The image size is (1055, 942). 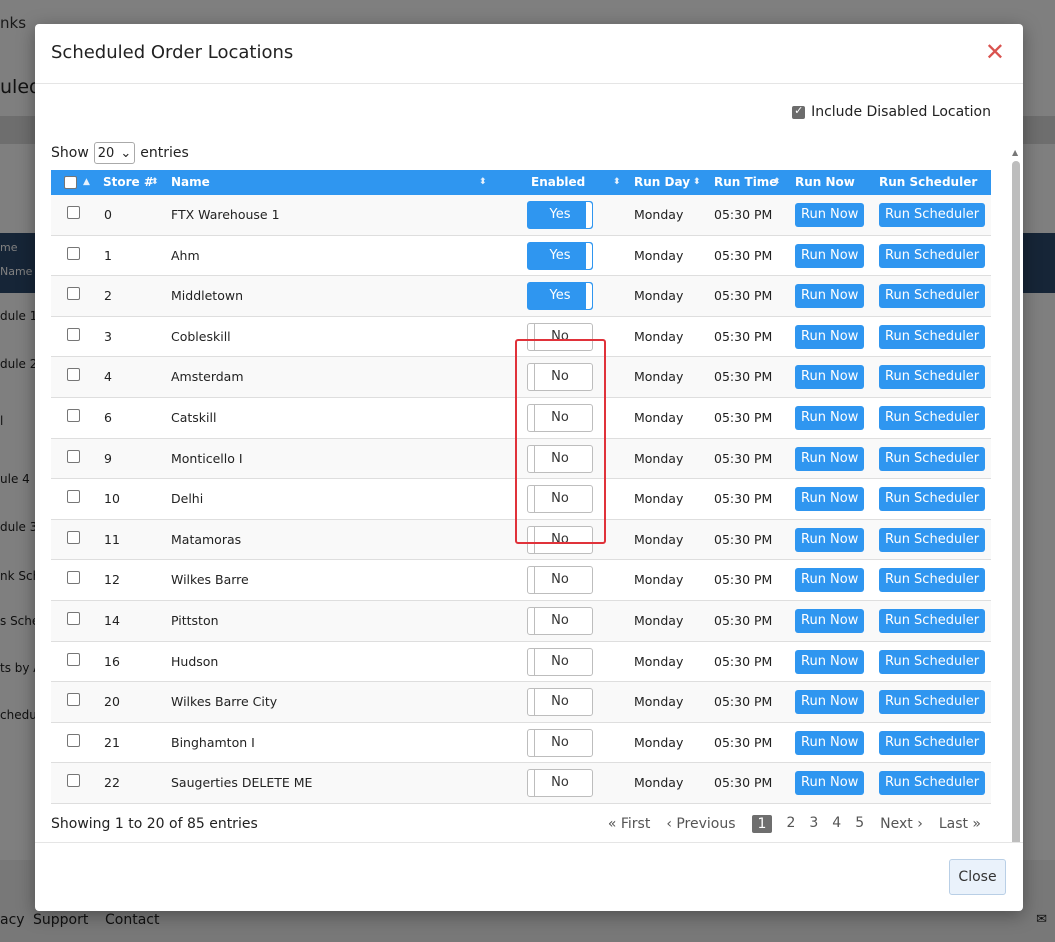 I want to click on select-all-checkbox, so click(x=70, y=182).